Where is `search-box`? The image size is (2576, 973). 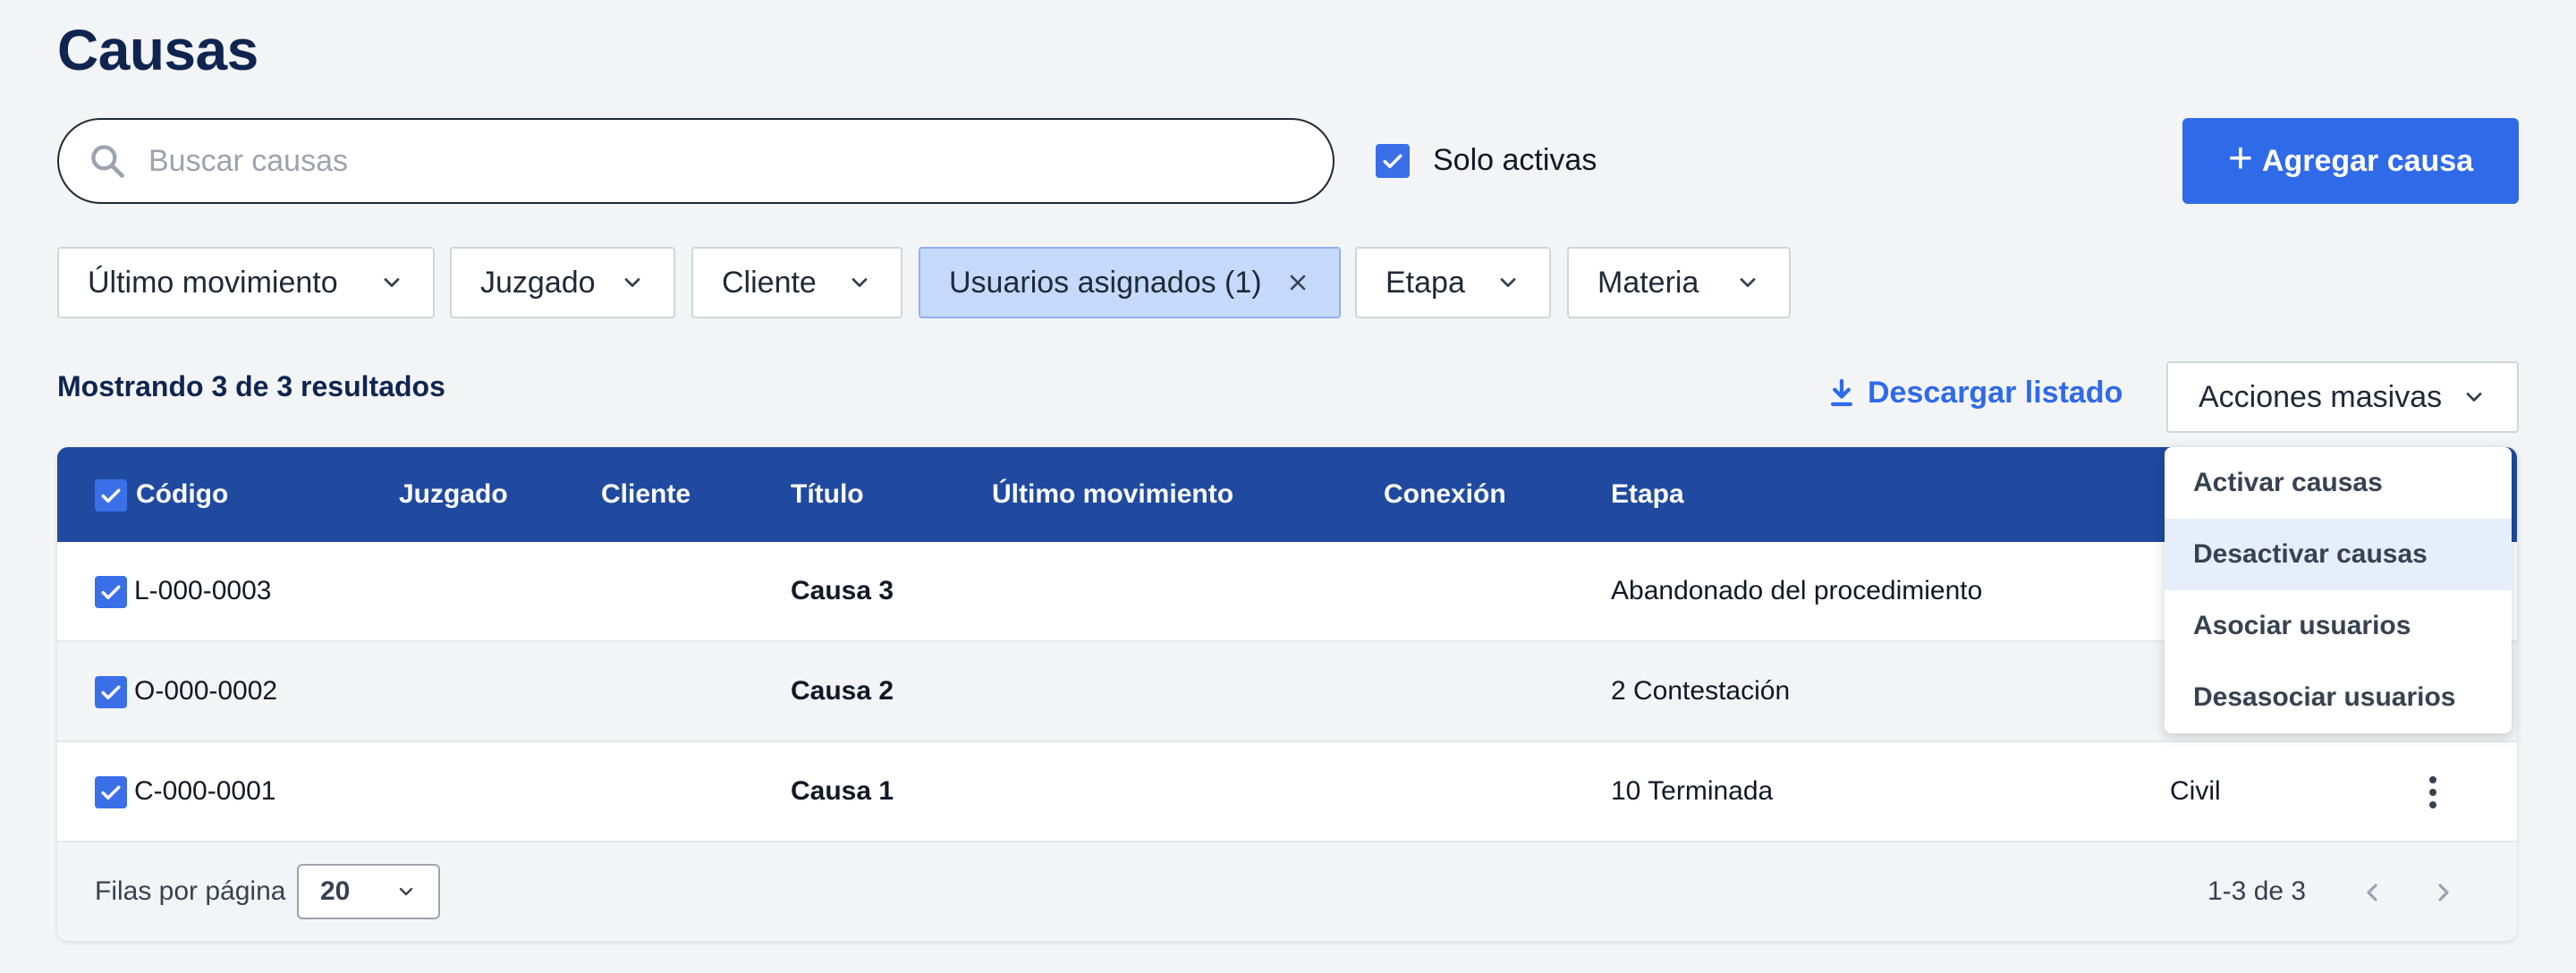
search-box is located at coordinates (696, 161).